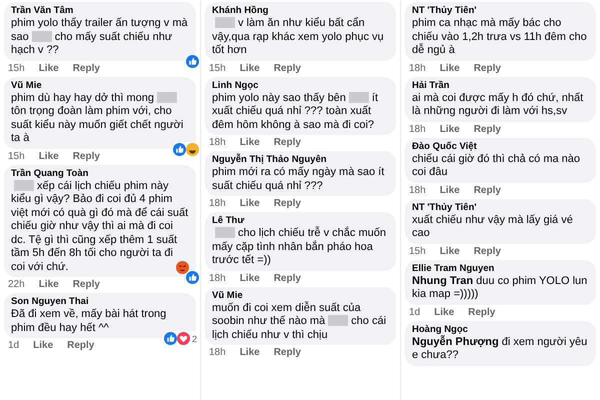 Image resolution: width=600 pixels, height=400 pixels. What do you see at coordinates (296, 112) in the screenshot?
I see `comment-text: phim yolo này sao thấy bên ít xuất chiếu quá nhỉ ??? toàn xuất đêm hôm không à sao mà đi coi?` at bounding box center [296, 112].